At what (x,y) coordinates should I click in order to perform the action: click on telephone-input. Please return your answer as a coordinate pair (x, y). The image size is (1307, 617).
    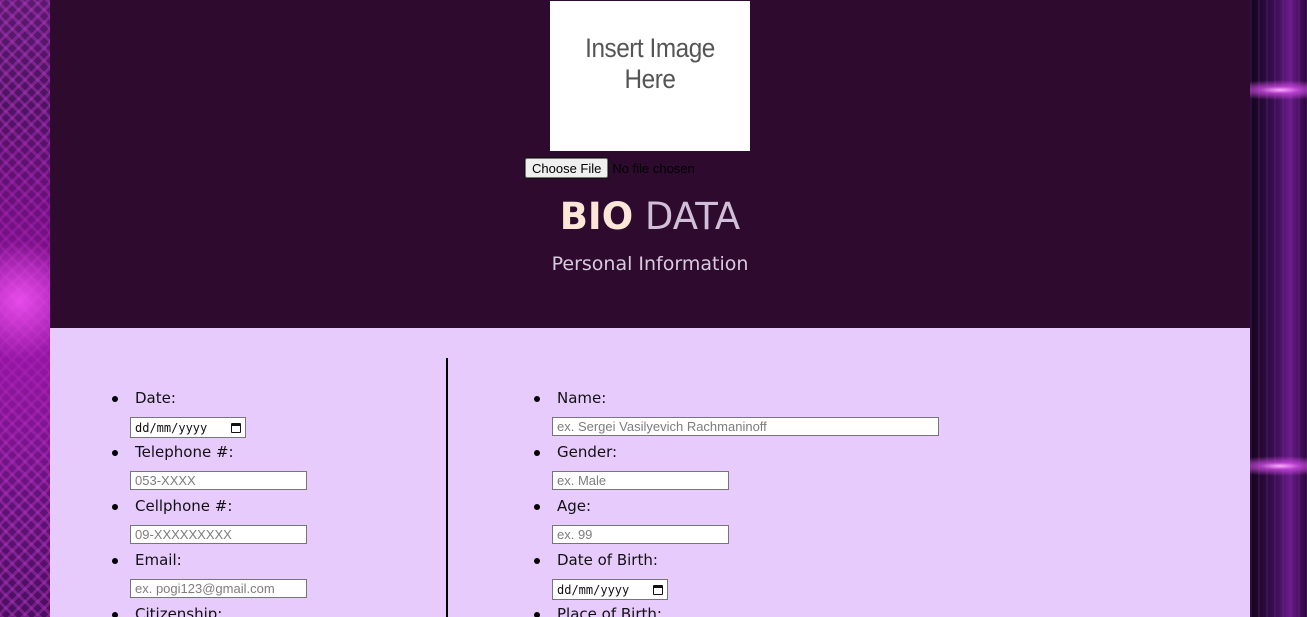
    Looking at the image, I should click on (218, 480).